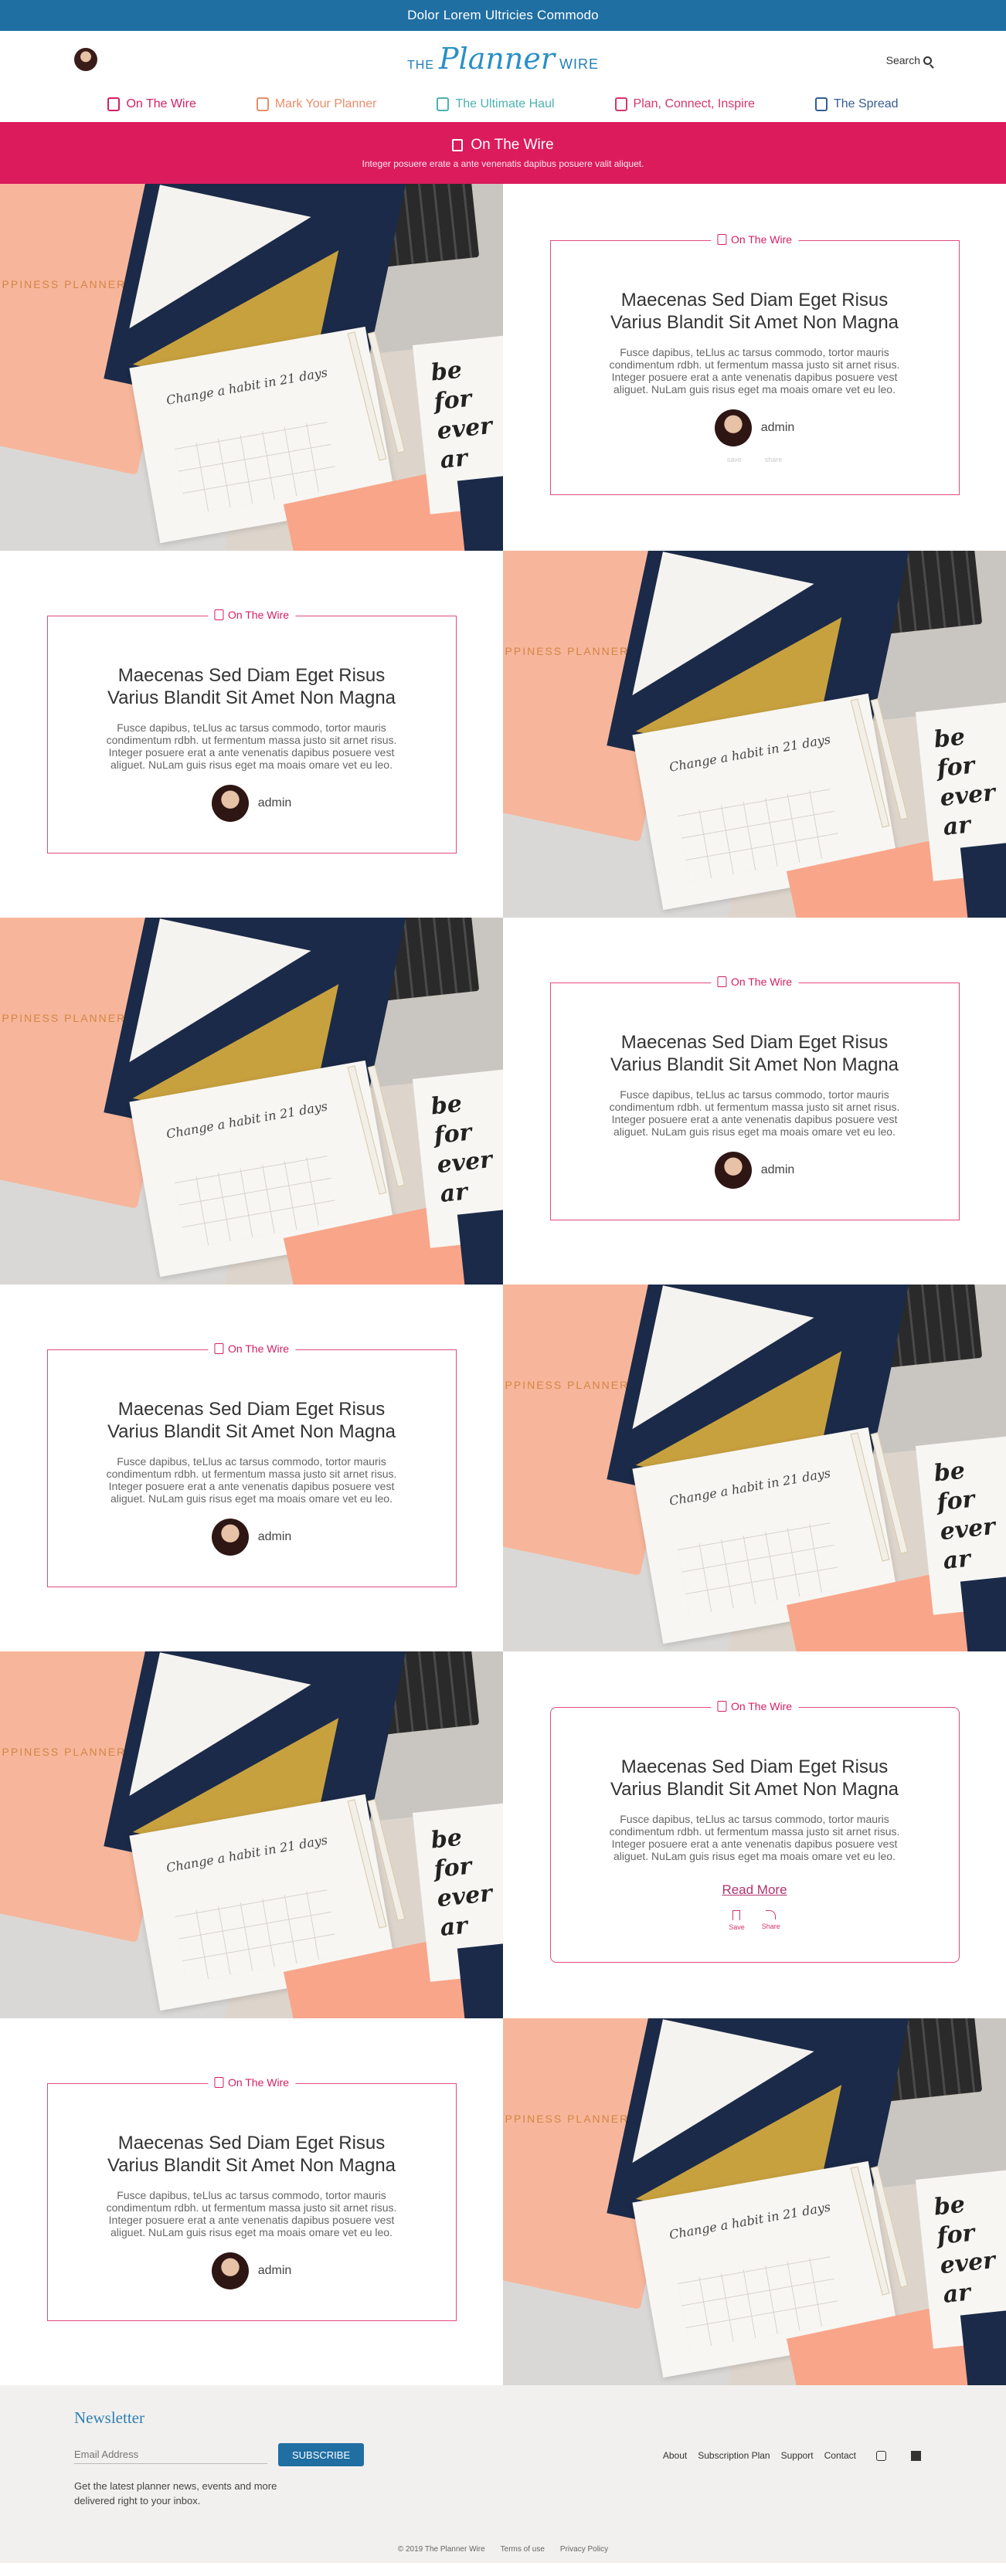 The height and width of the screenshot is (2576, 1006). I want to click on footer-link-support: Support, so click(797, 2455).